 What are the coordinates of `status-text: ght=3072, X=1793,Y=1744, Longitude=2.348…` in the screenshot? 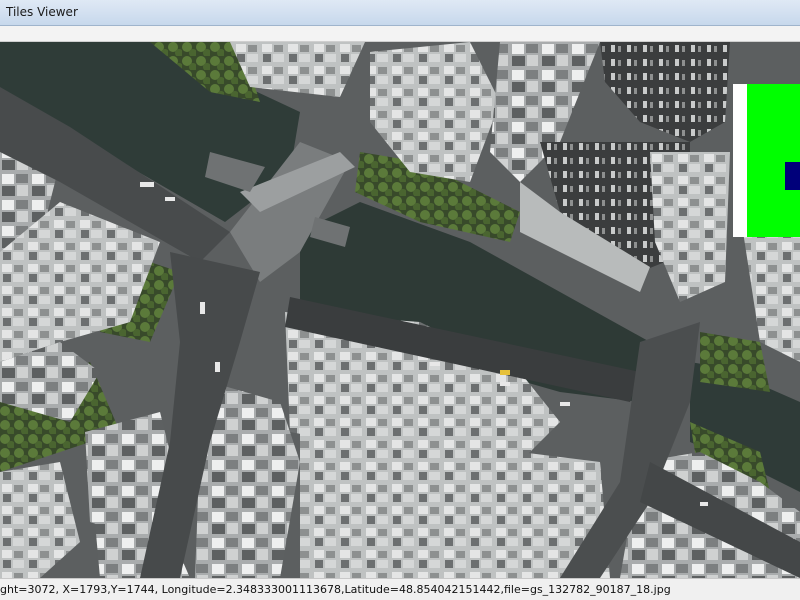 It's located at (335, 589).